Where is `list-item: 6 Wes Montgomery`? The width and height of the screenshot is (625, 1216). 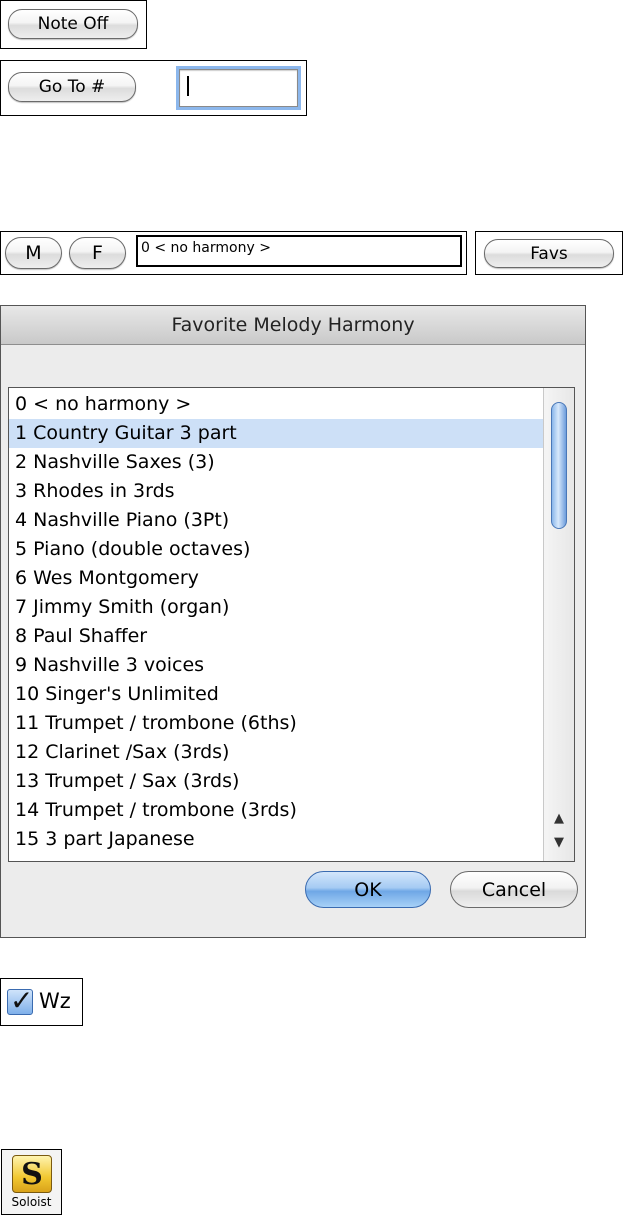
list-item: 6 Wes Montgomery is located at coordinates (276, 578).